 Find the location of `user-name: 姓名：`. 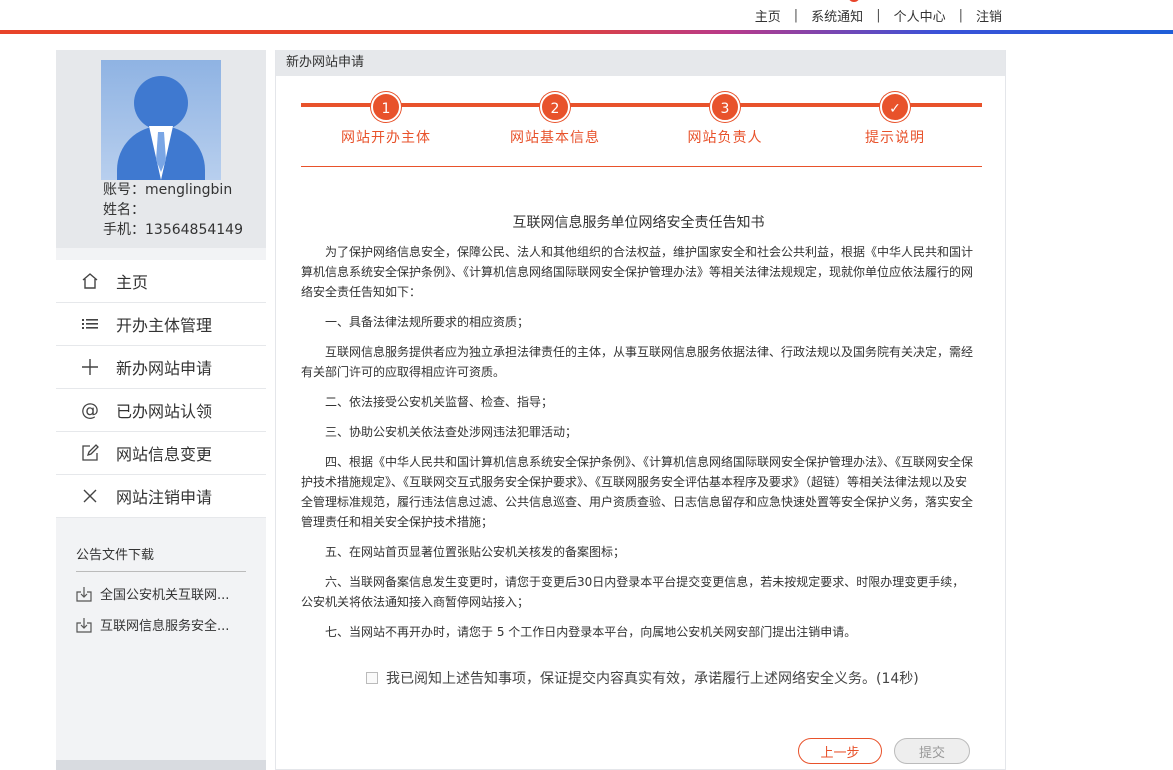

user-name: 姓名： is located at coordinates (124, 210).